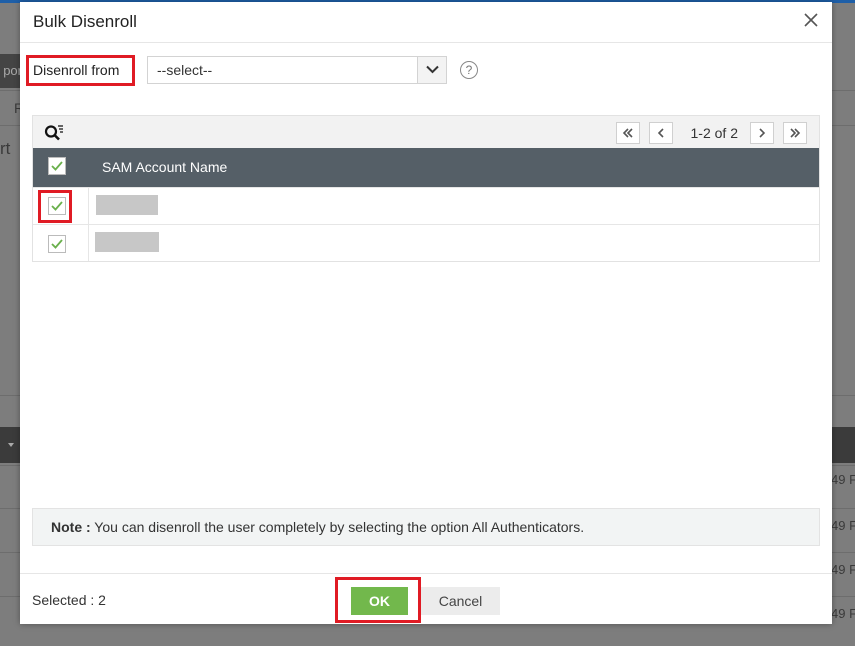 The width and height of the screenshot is (855, 646). I want to click on caret-down-icon, so click(11, 445).